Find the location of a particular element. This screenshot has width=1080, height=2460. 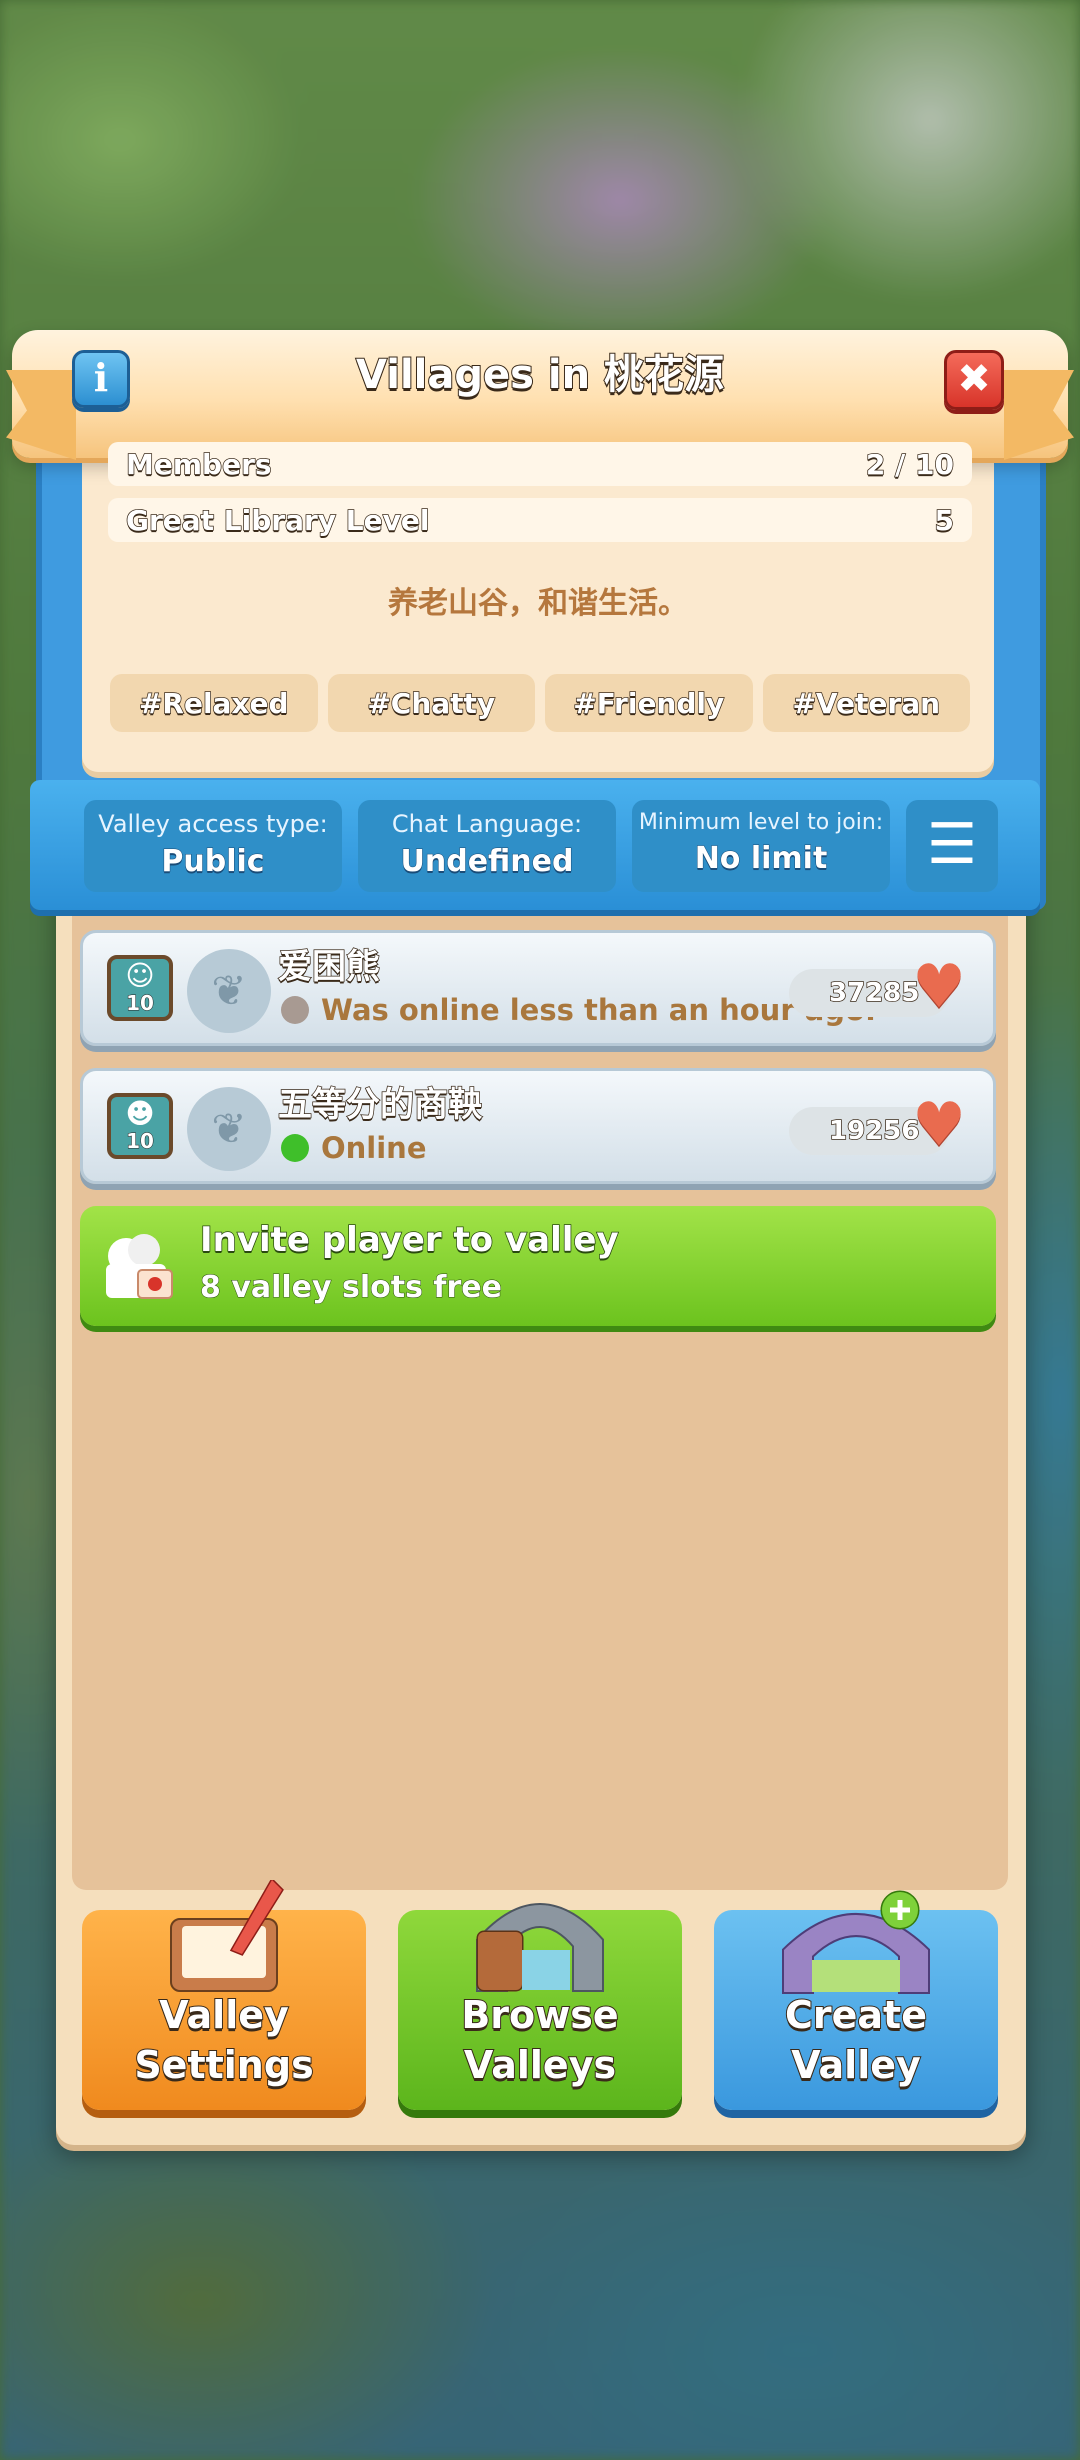

avatar-icon: ☺ is located at coordinates (140, 975).